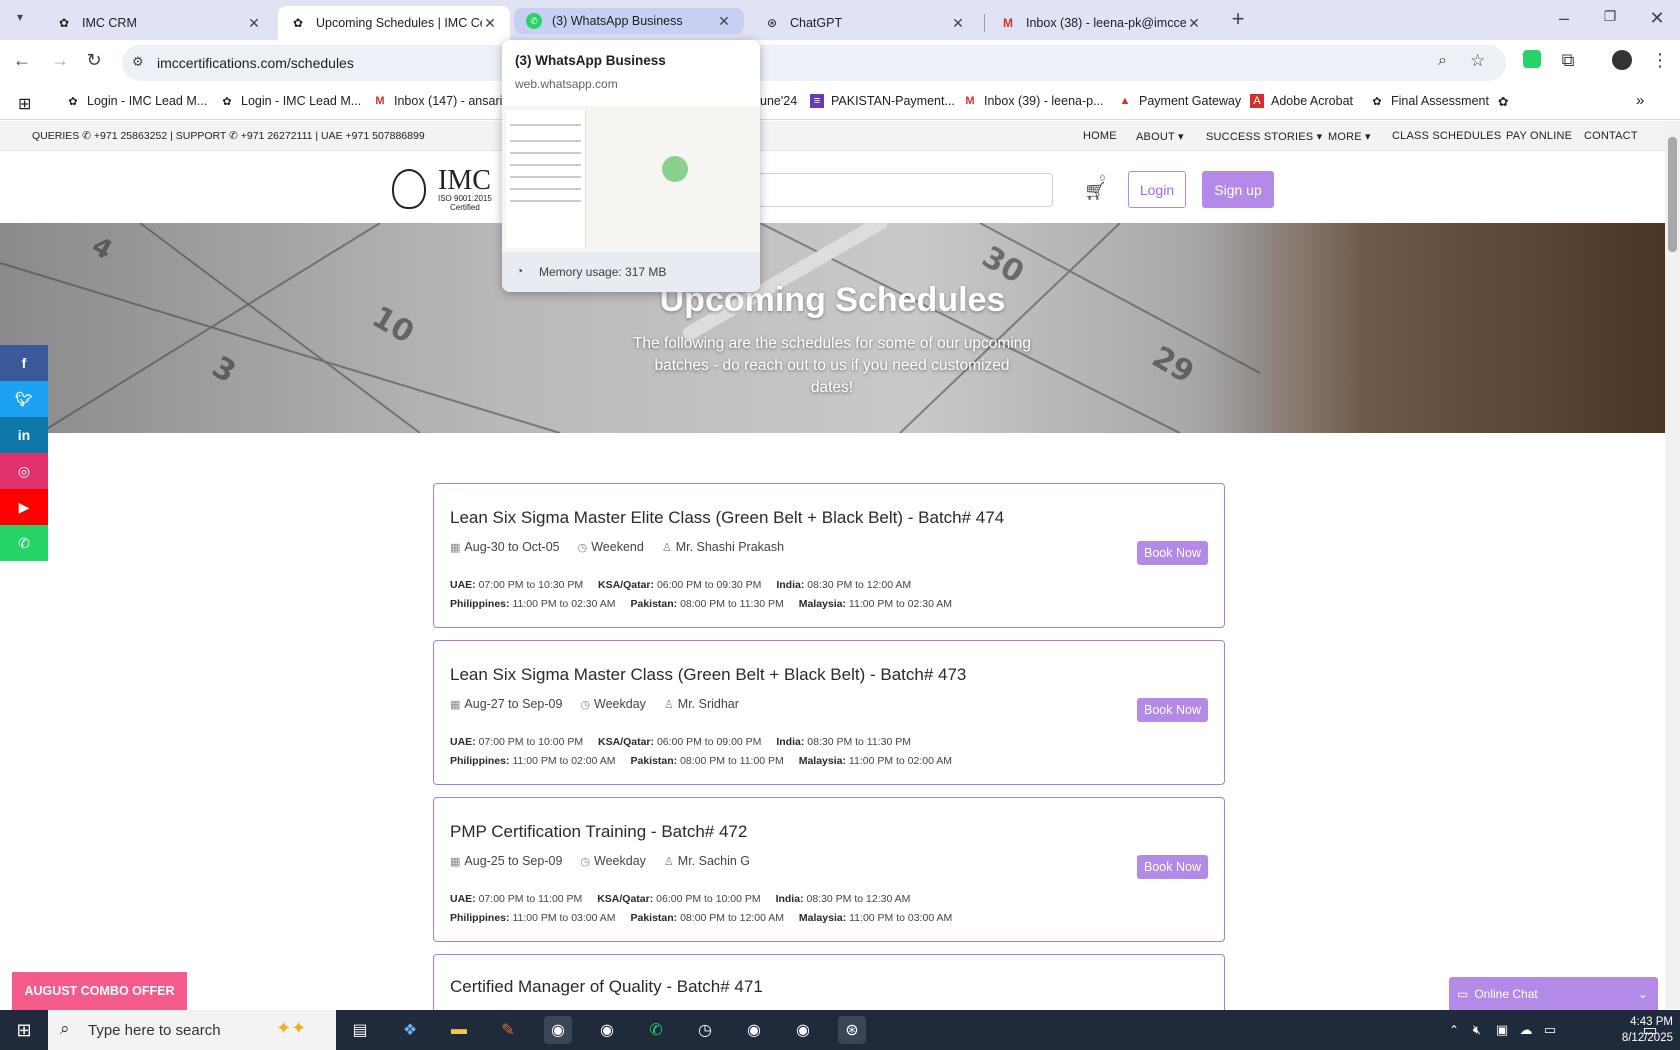 This screenshot has width=1680, height=1050. Describe the element at coordinates (1568, 60) in the screenshot. I see `extensions-icon: ⧉` at that location.